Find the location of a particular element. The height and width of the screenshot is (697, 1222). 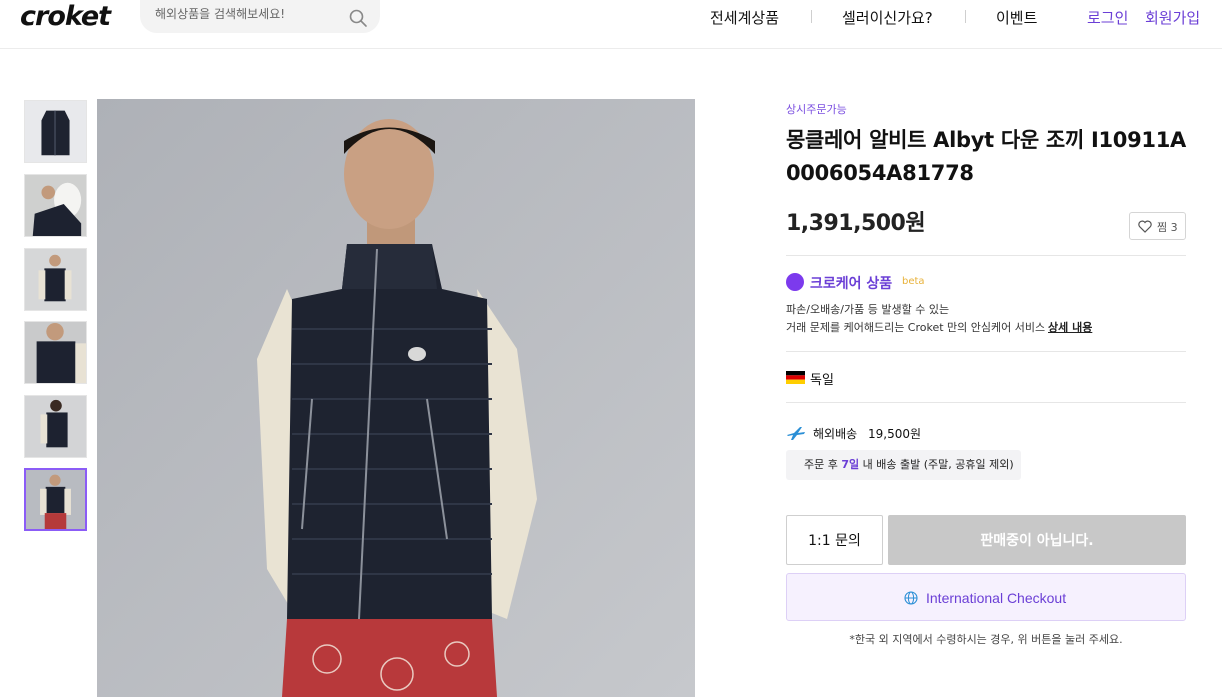

search-icon is located at coordinates (358, 18).